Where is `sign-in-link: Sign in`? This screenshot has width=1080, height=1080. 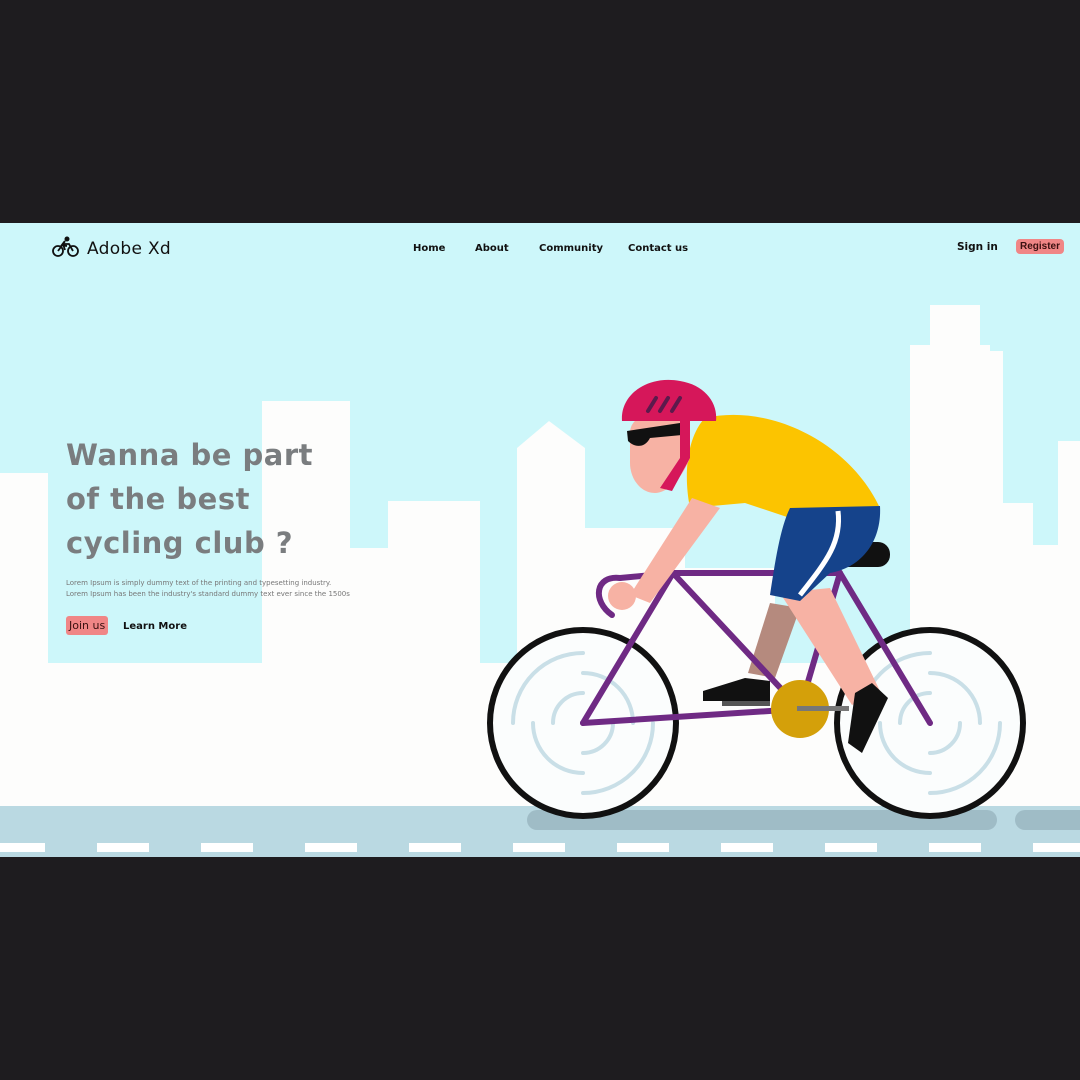 sign-in-link: Sign in is located at coordinates (977, 247).